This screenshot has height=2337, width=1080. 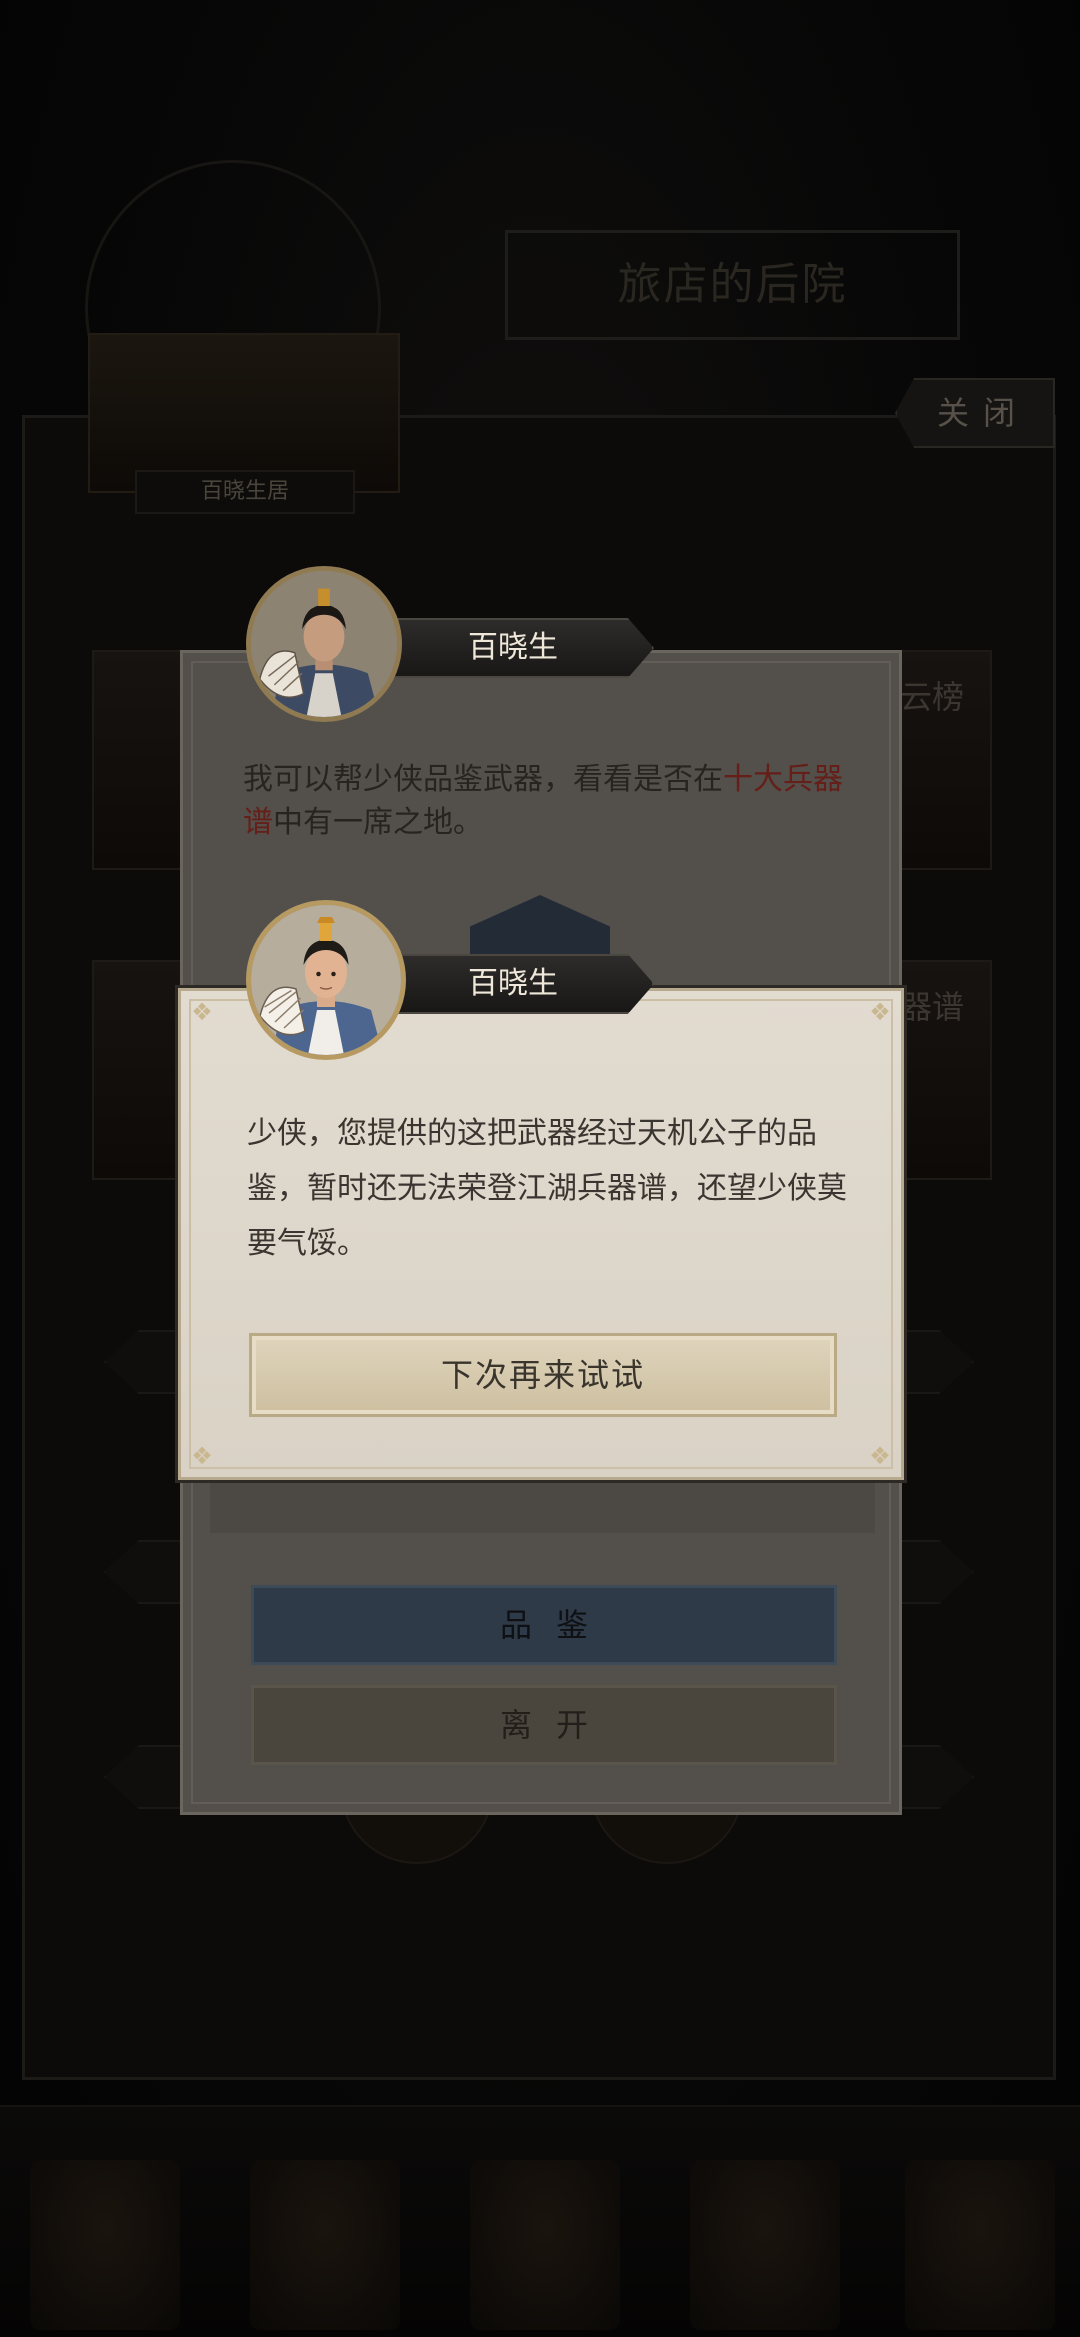 What do you see at coordinates (483, 779) in the screenshot?
I see `intro-text-part: 我可以帮少侠品鉴武器，看看是否在` at bounding box center [483, 779].